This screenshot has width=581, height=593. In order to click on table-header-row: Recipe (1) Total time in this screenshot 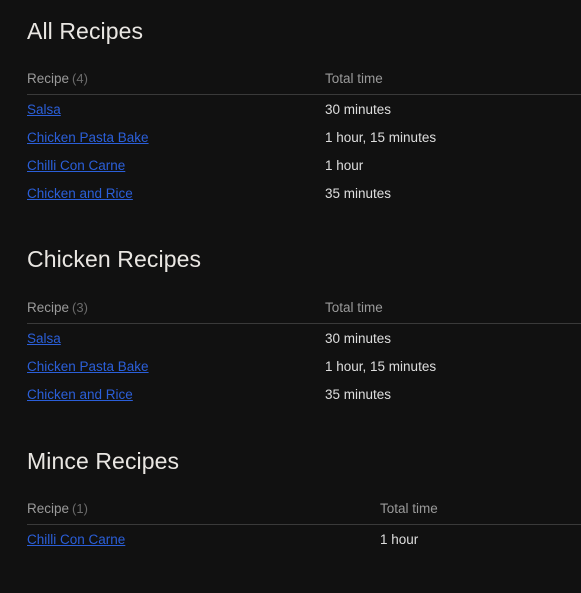, I will do `click(304, 512)`.